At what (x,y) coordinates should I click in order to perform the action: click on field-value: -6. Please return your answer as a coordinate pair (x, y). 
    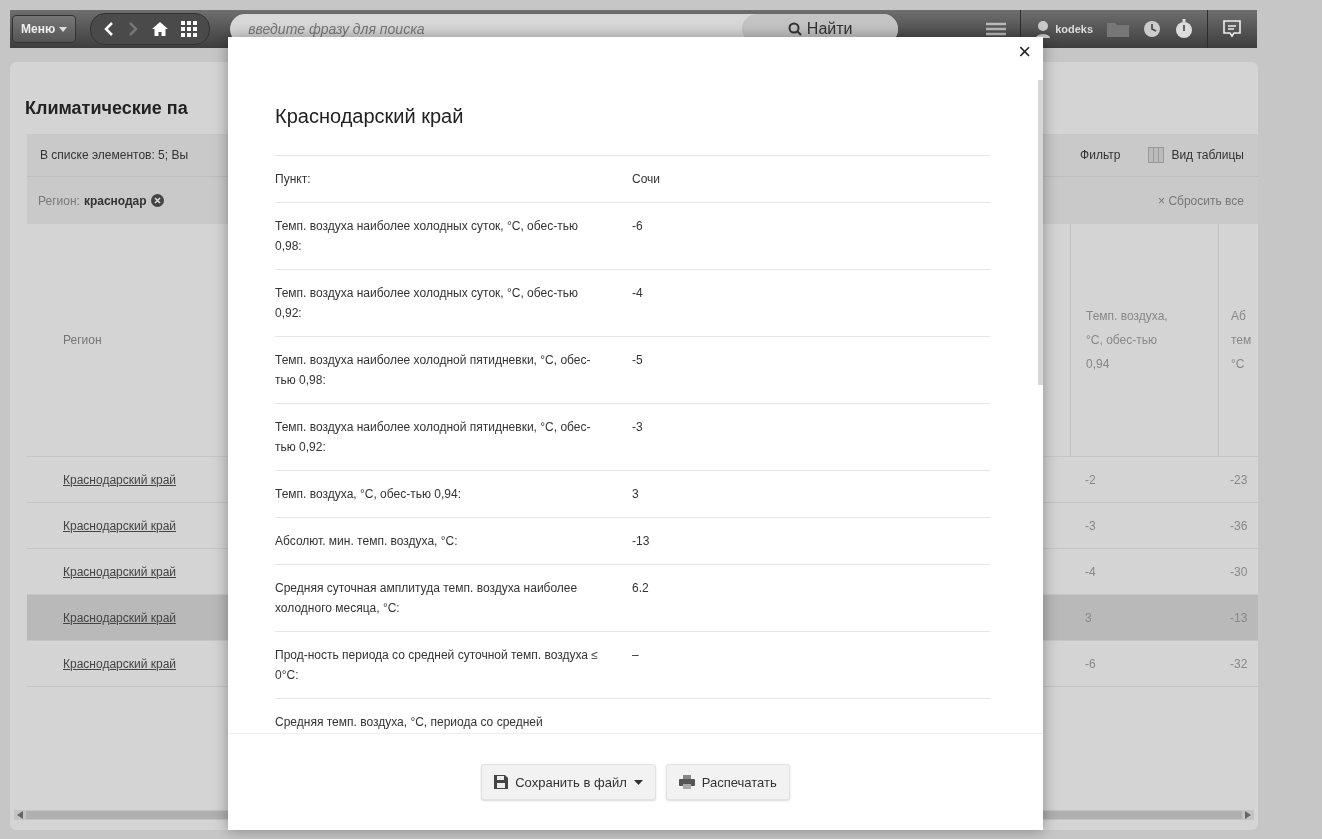
    Looking at the image, I should click on (637, 226).